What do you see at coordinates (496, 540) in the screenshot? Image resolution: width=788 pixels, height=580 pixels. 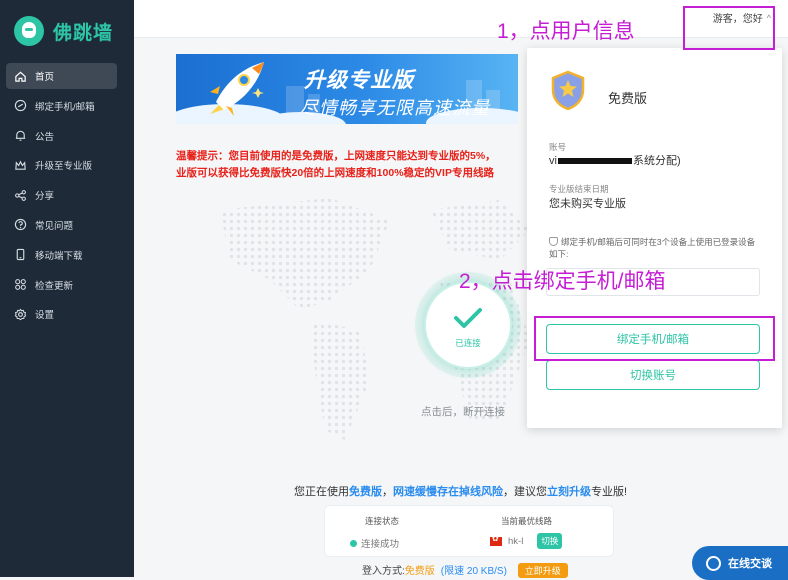 I see `hongkong-flag-icon` at bounding box center [496, 540].